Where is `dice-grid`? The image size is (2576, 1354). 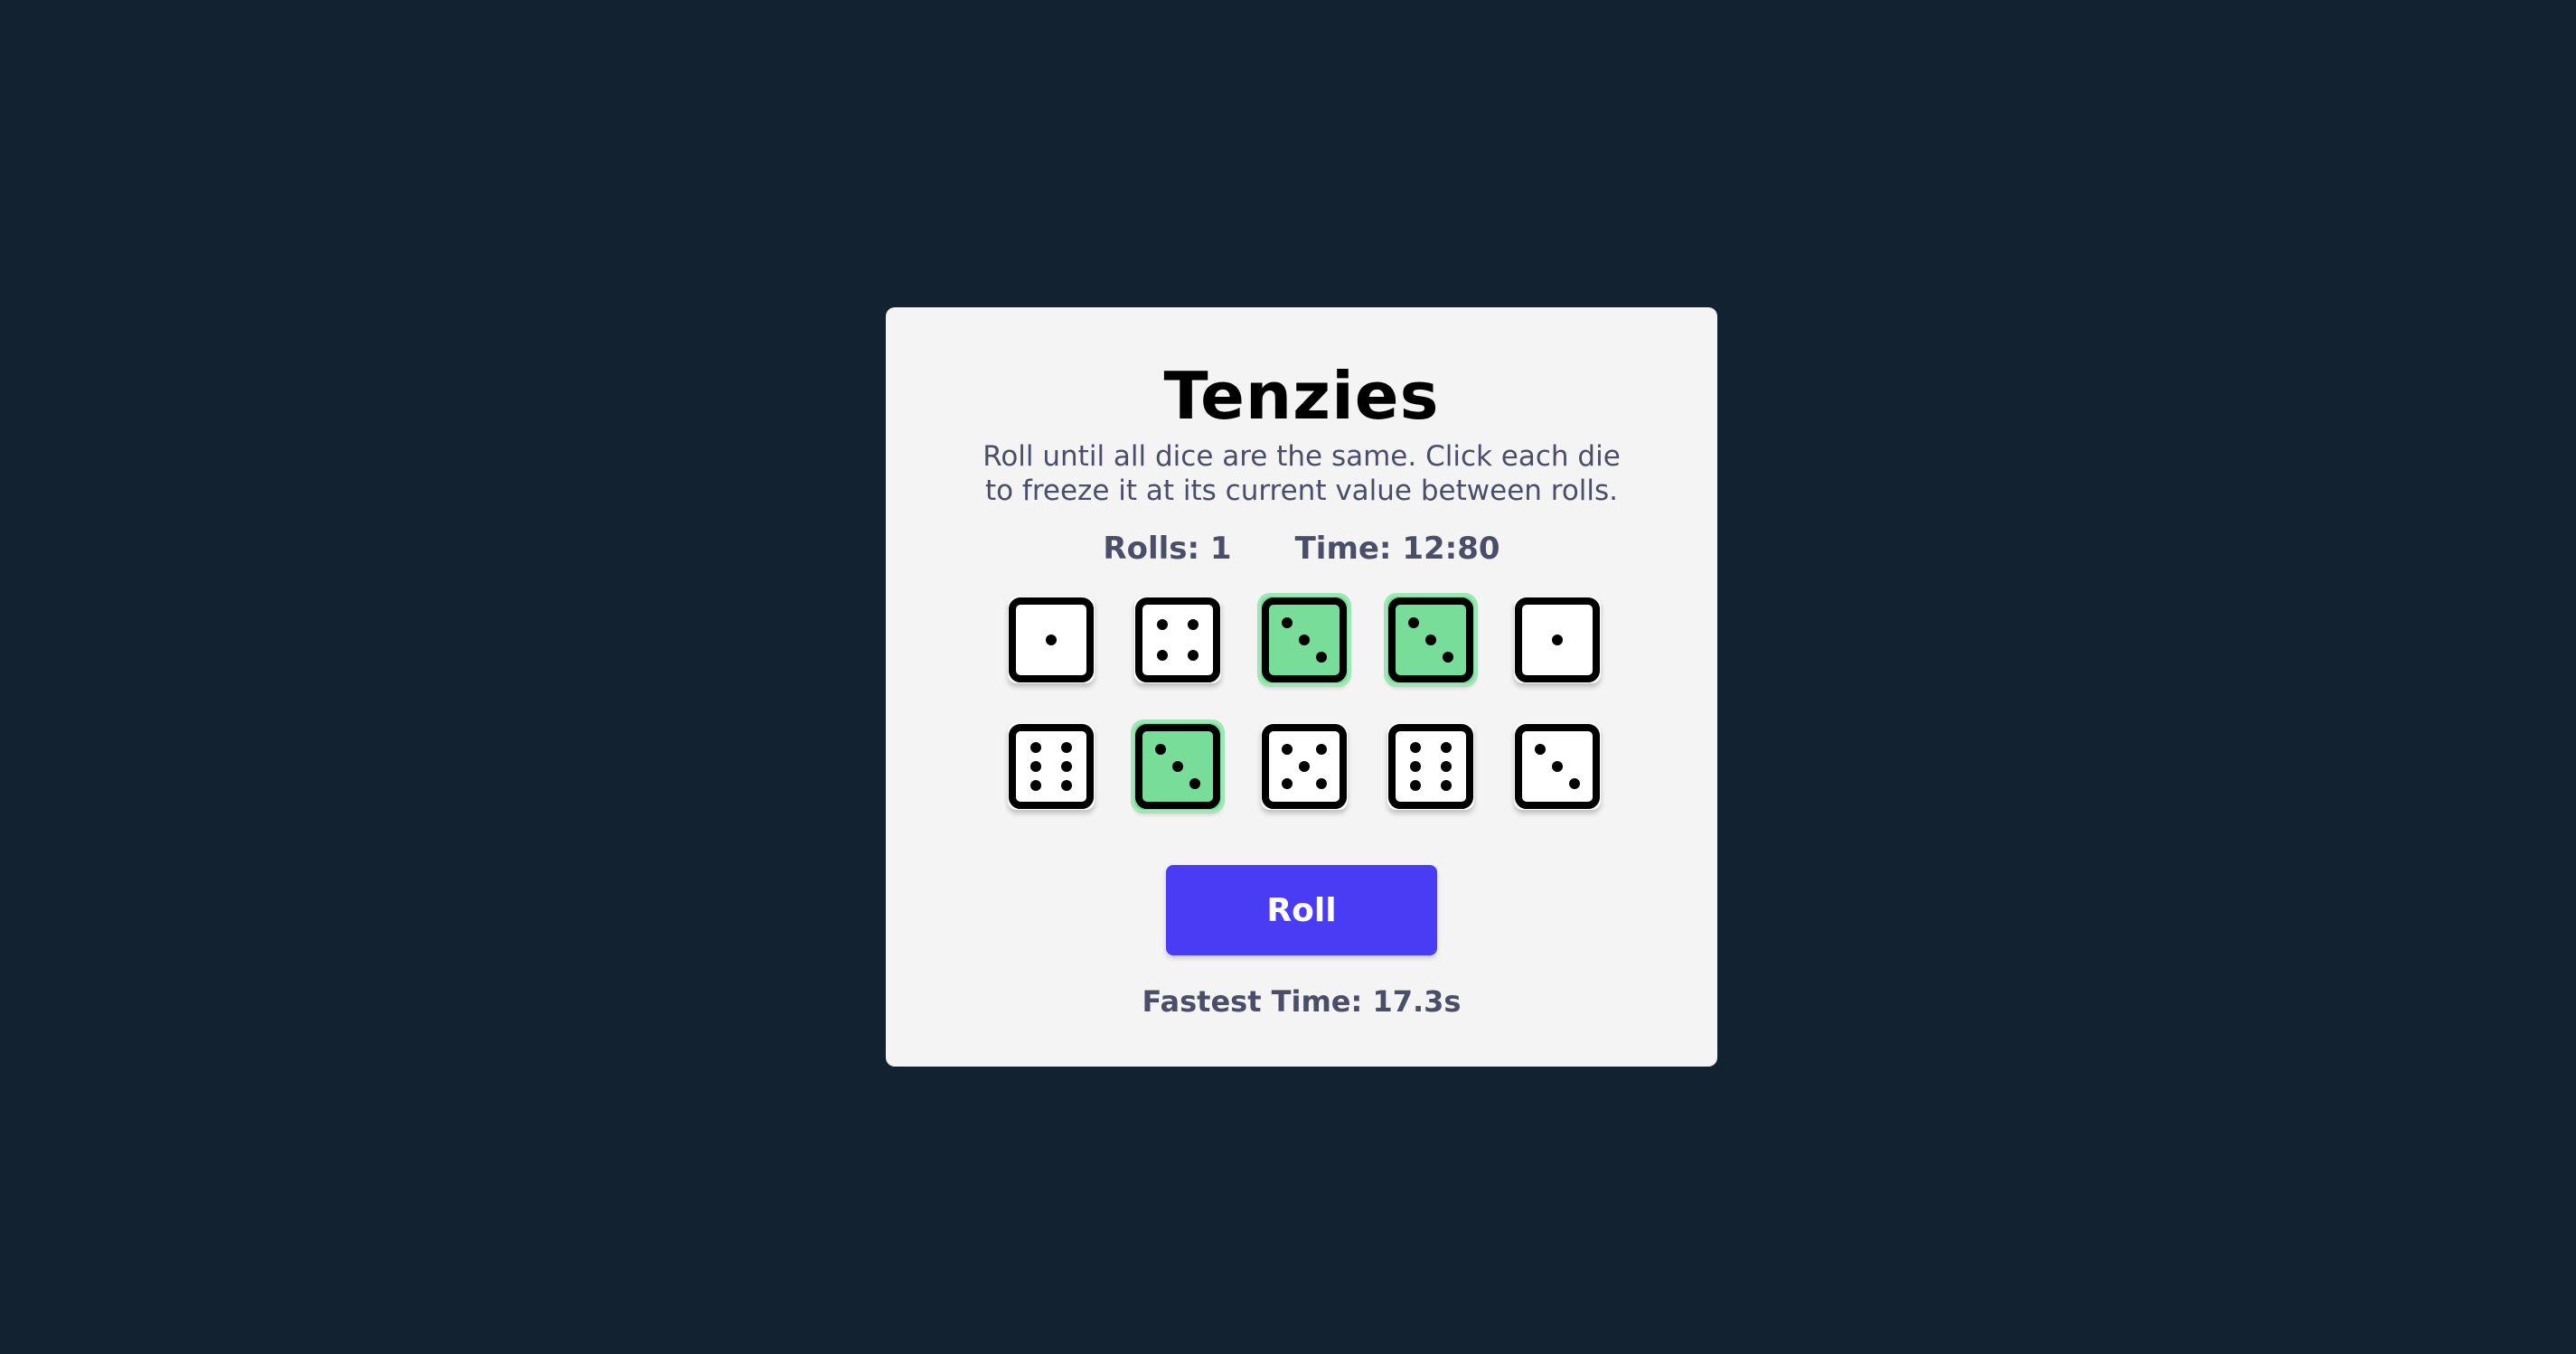
dice-grid is located at coordinates (1304, 703).